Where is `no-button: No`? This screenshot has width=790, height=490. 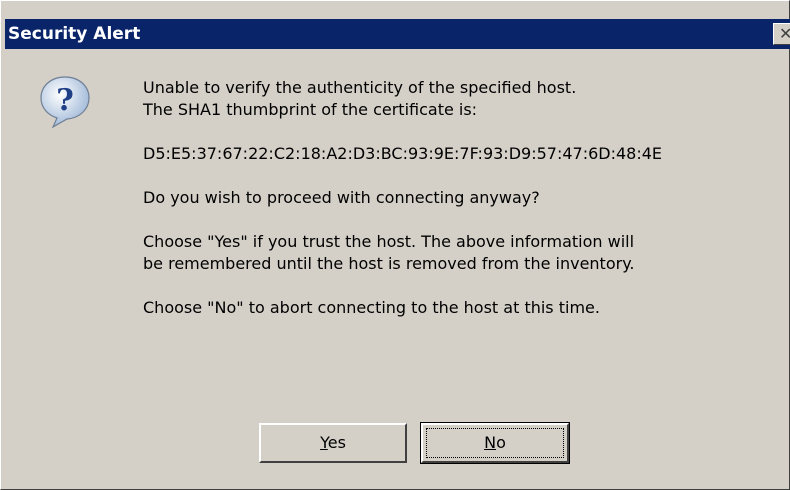 no-button: No is located at coordinates (495, 443).